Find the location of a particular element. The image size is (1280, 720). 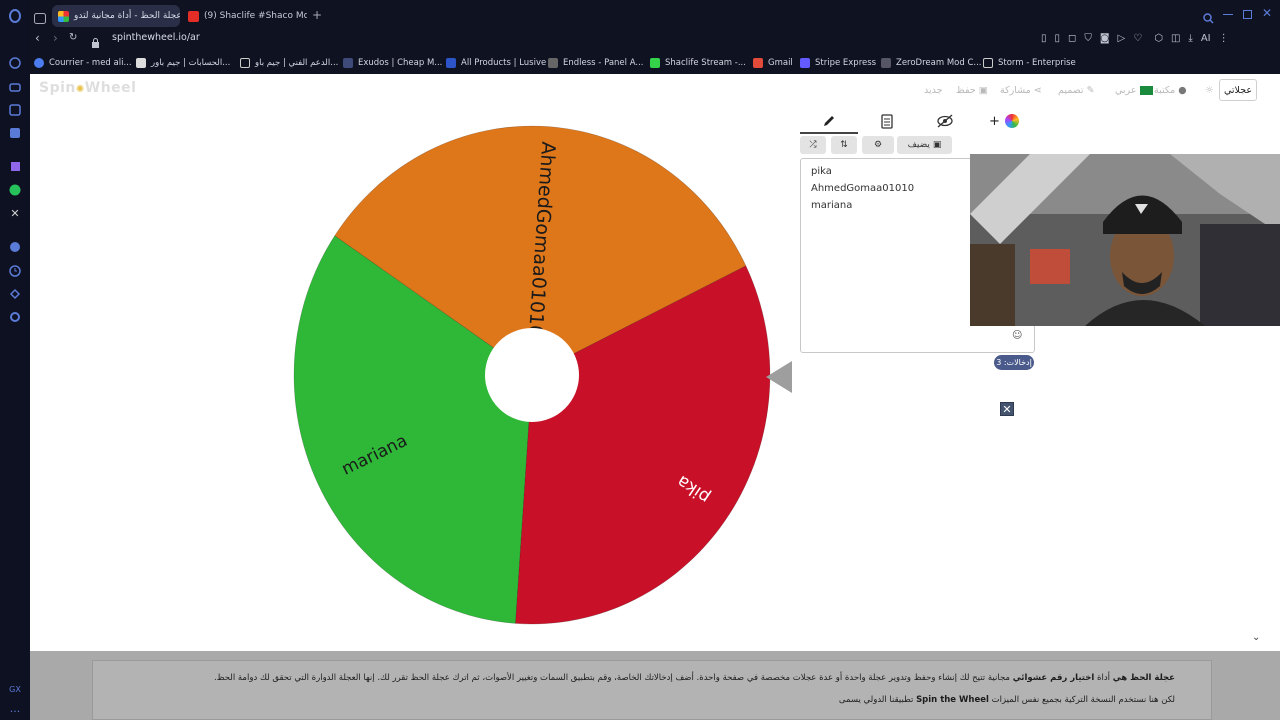

music-player-icon is located at coordinates (15, 247).